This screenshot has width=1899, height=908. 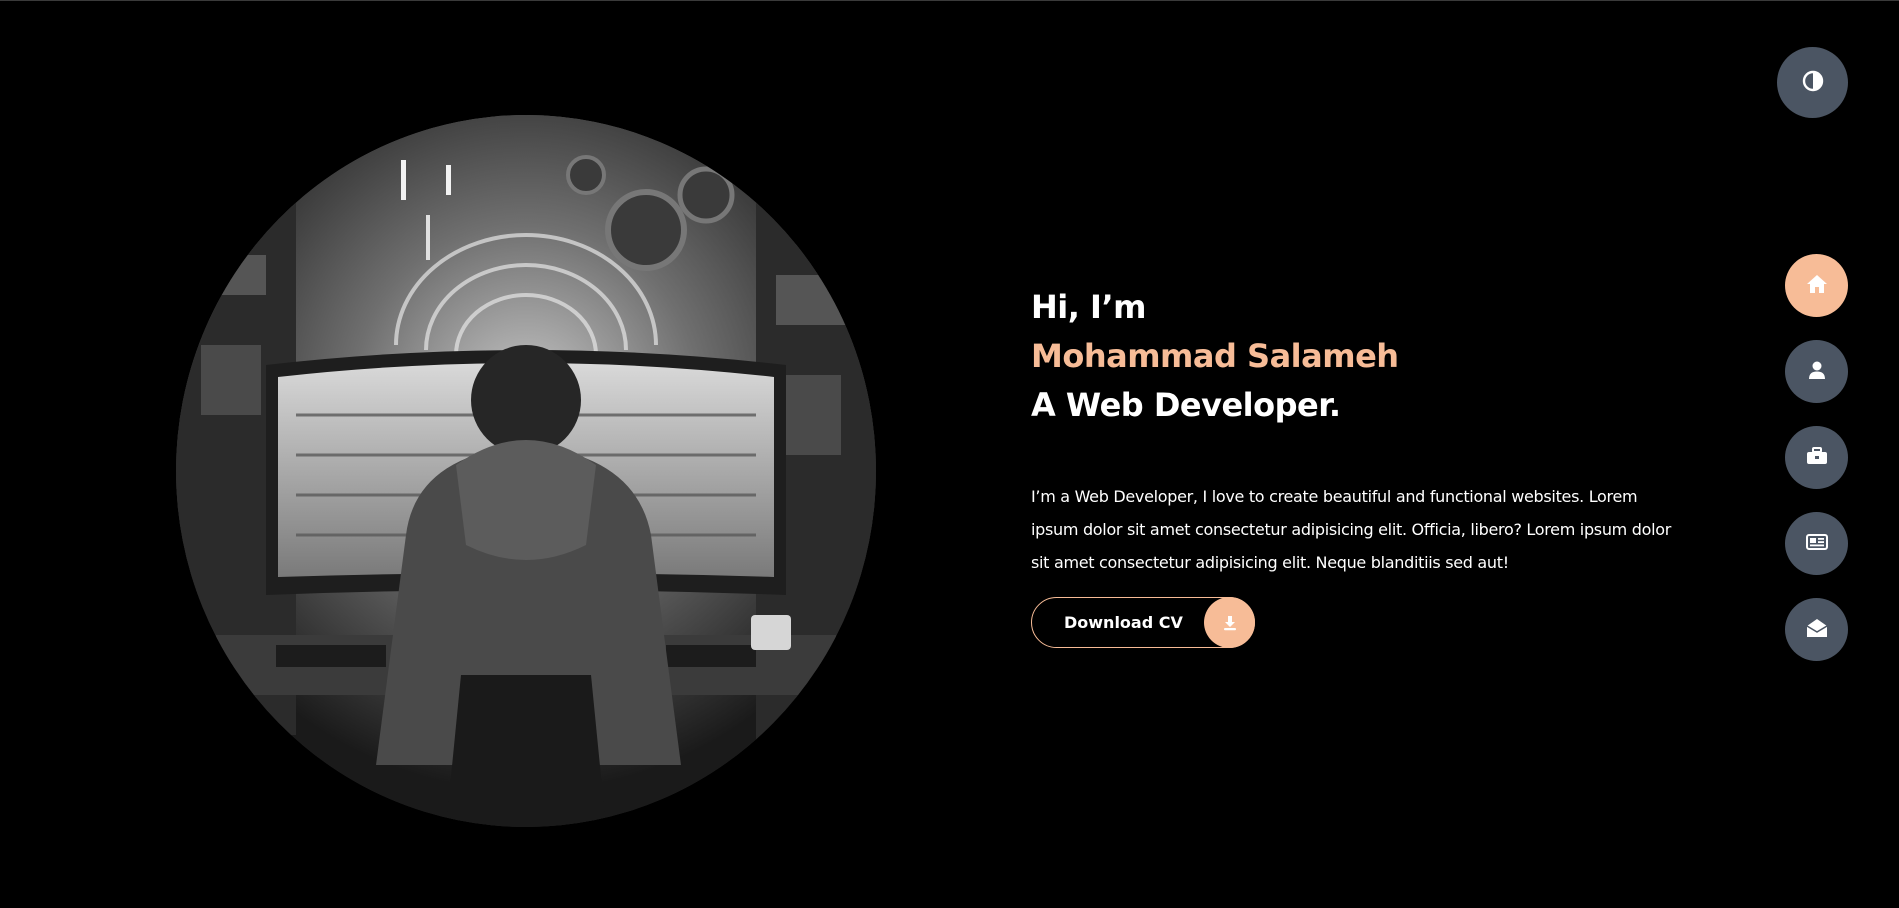 I want to click on nav-item-blog, so click(x=1816, y=543).